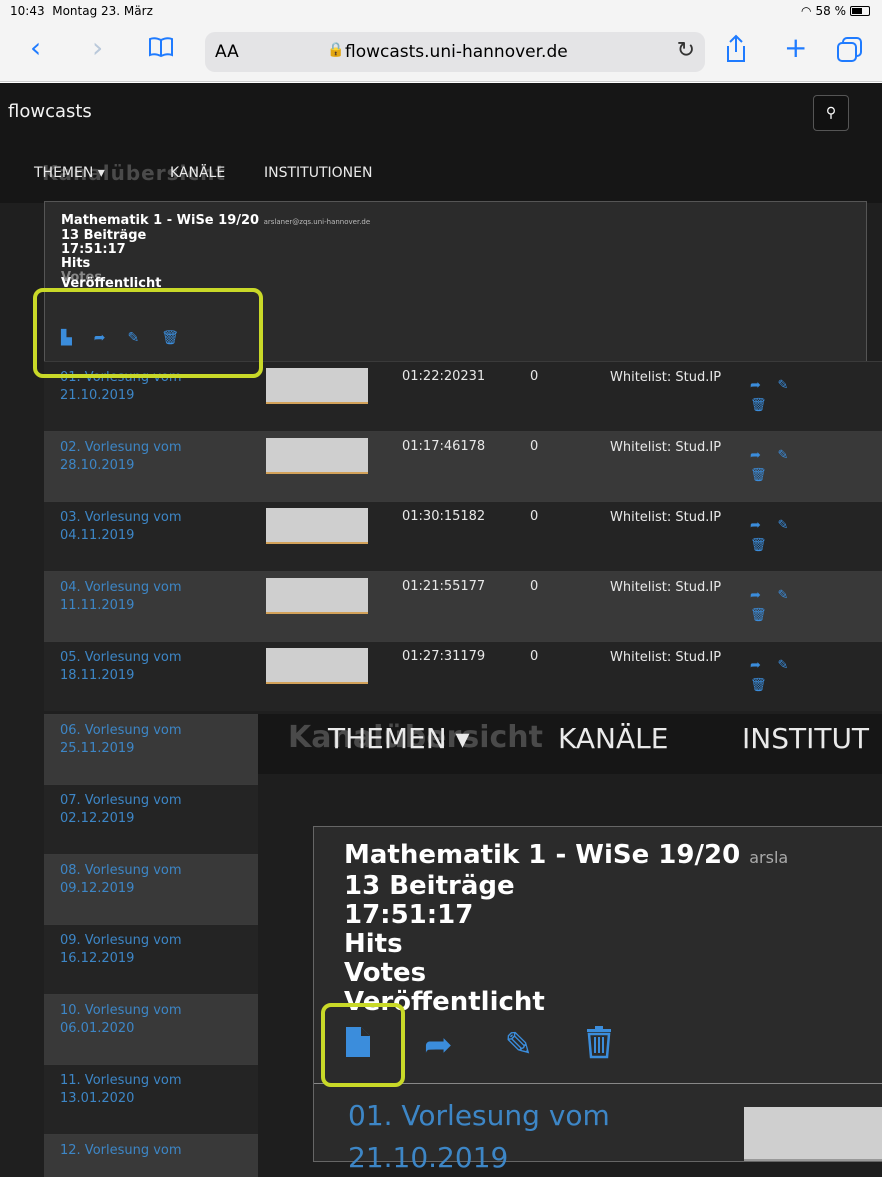 The height and width of the screenshot is (1177, 882). I want to click on row-title: 10. Vorlesung vom 06.01.2020, so click(155, 1020).